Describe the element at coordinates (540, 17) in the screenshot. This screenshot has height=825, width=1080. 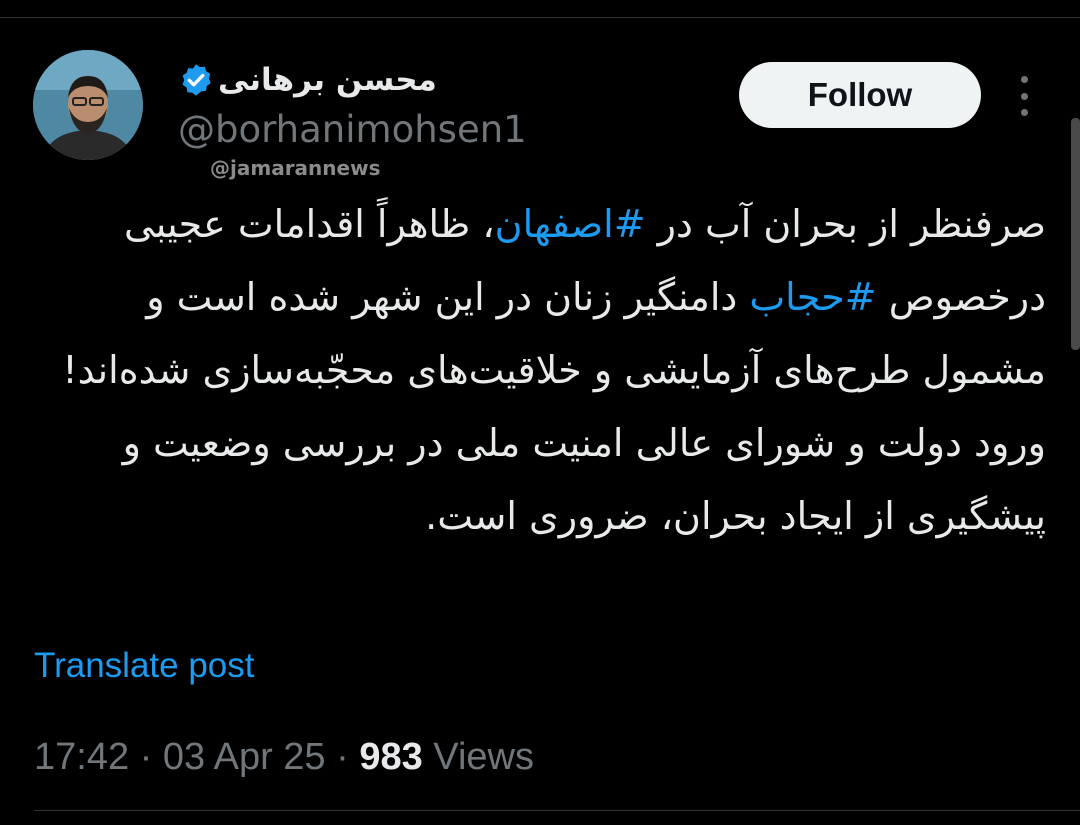
I see `top-divider` at that location.